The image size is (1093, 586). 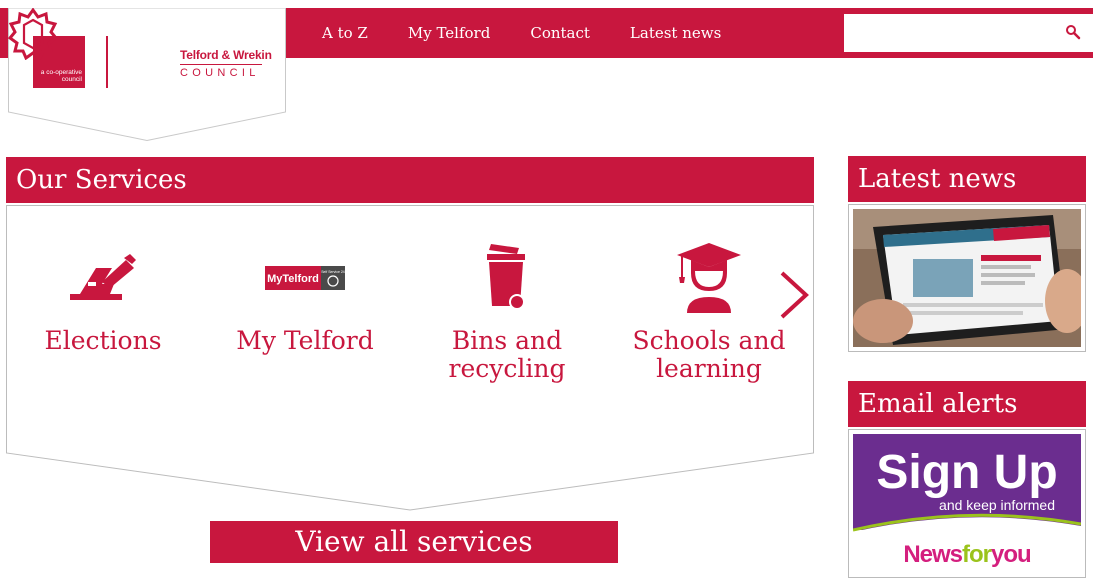 I want to click on council-emblem-icon, so click(x=33, y=34).